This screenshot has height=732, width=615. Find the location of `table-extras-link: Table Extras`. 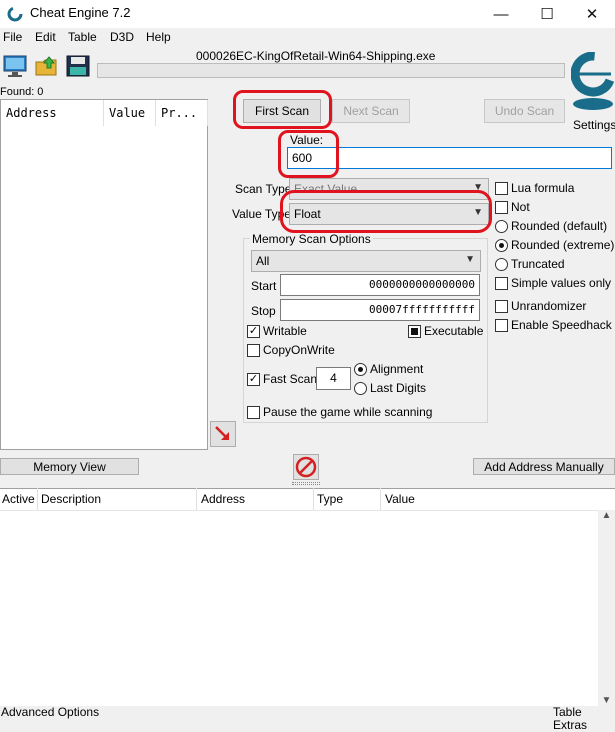

table-extras-link: Table Extras is located at coordinates (584, 719).